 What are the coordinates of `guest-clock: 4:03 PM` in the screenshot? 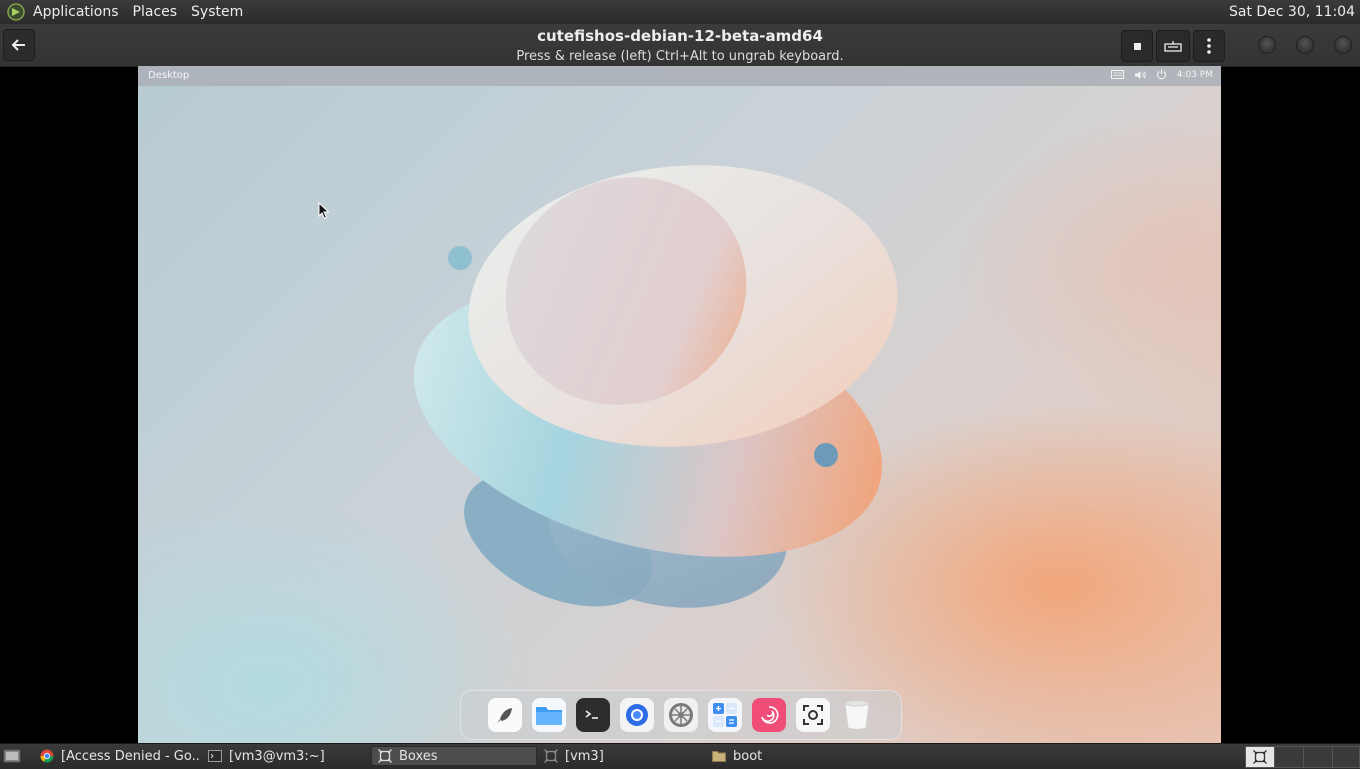 It's located at (1195, 75).